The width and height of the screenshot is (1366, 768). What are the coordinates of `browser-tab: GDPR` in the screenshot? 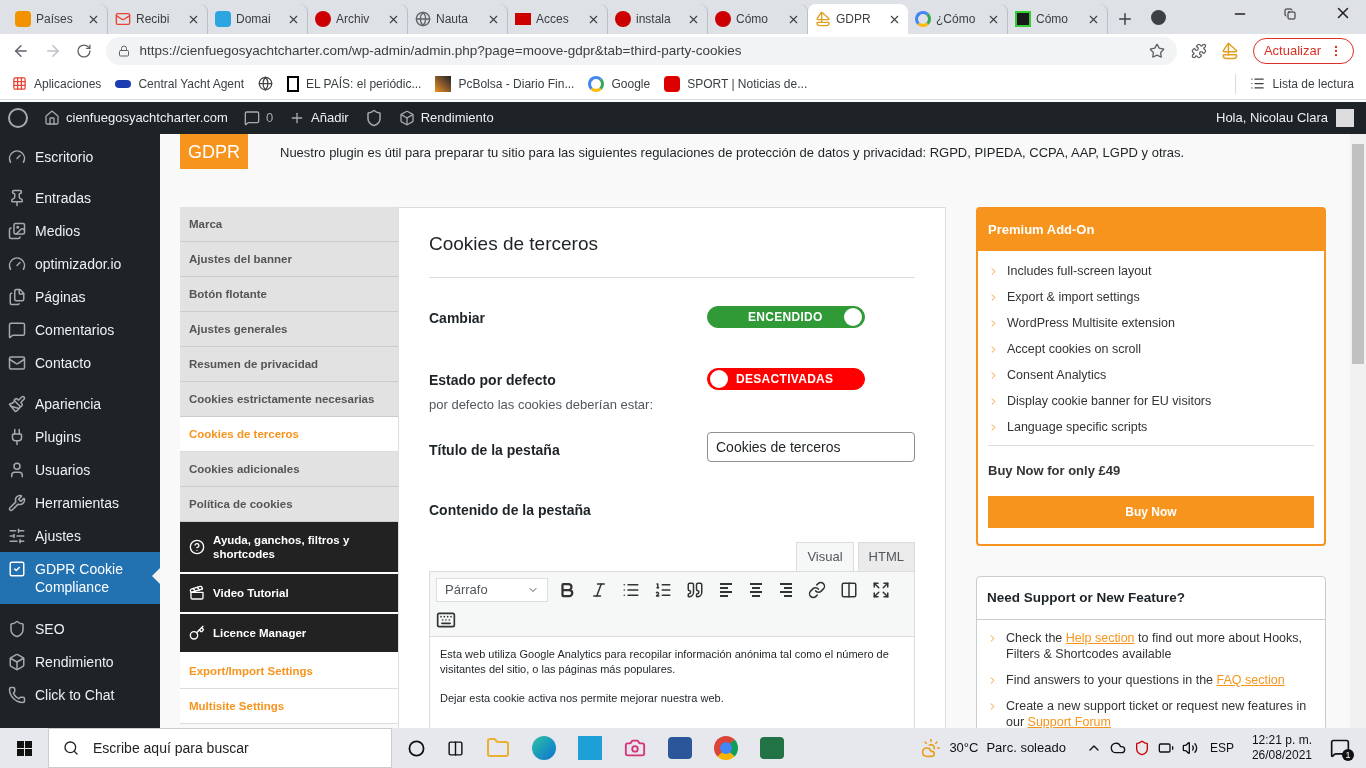 It's located at (858, 19).